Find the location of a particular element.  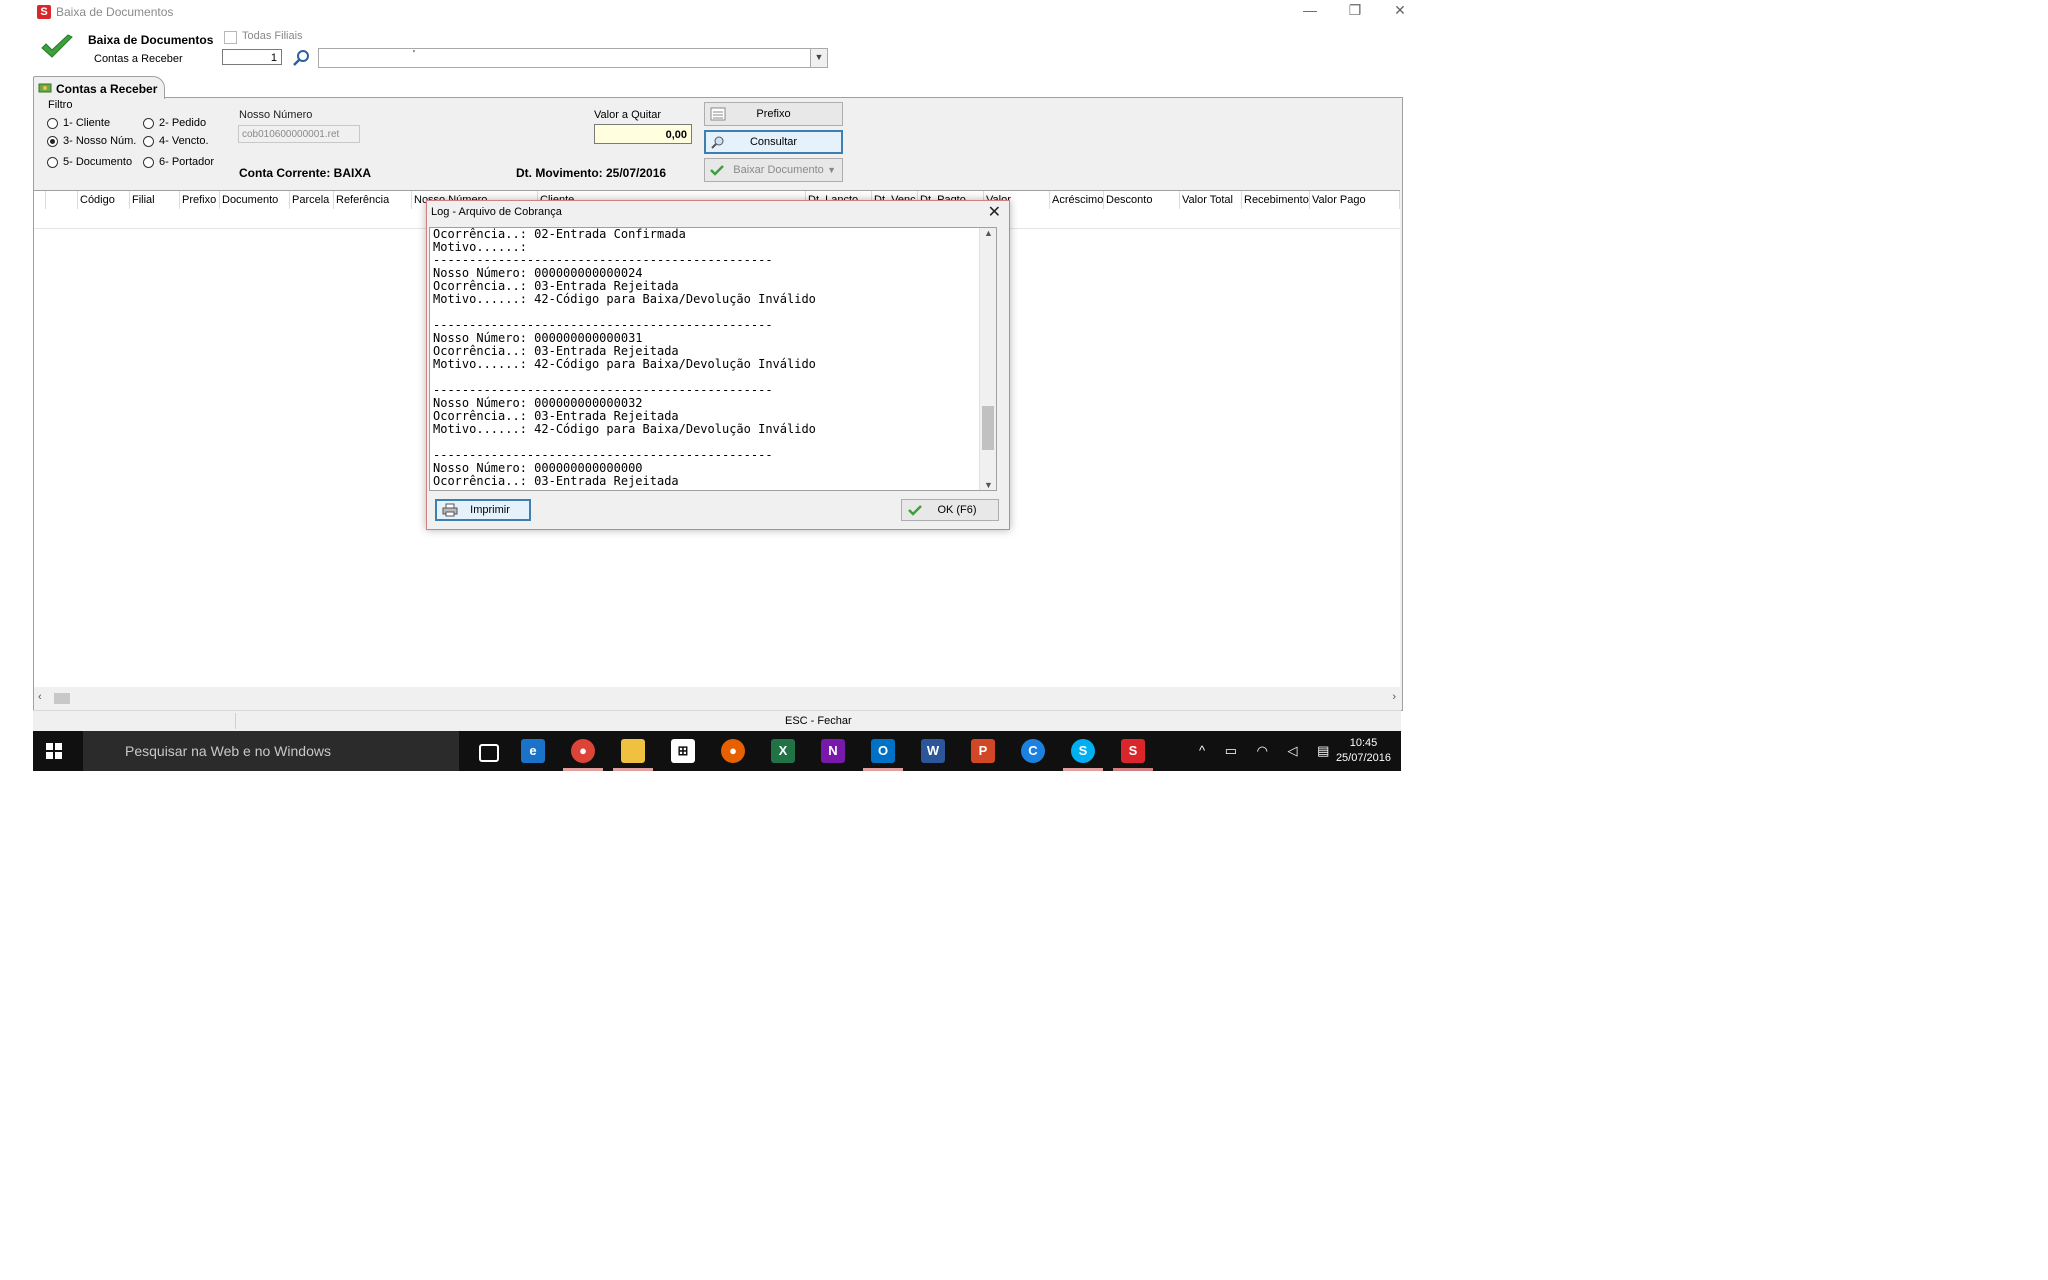

vertical-scrollbar: ▲ ▼ is located at coordinates (987, 359).